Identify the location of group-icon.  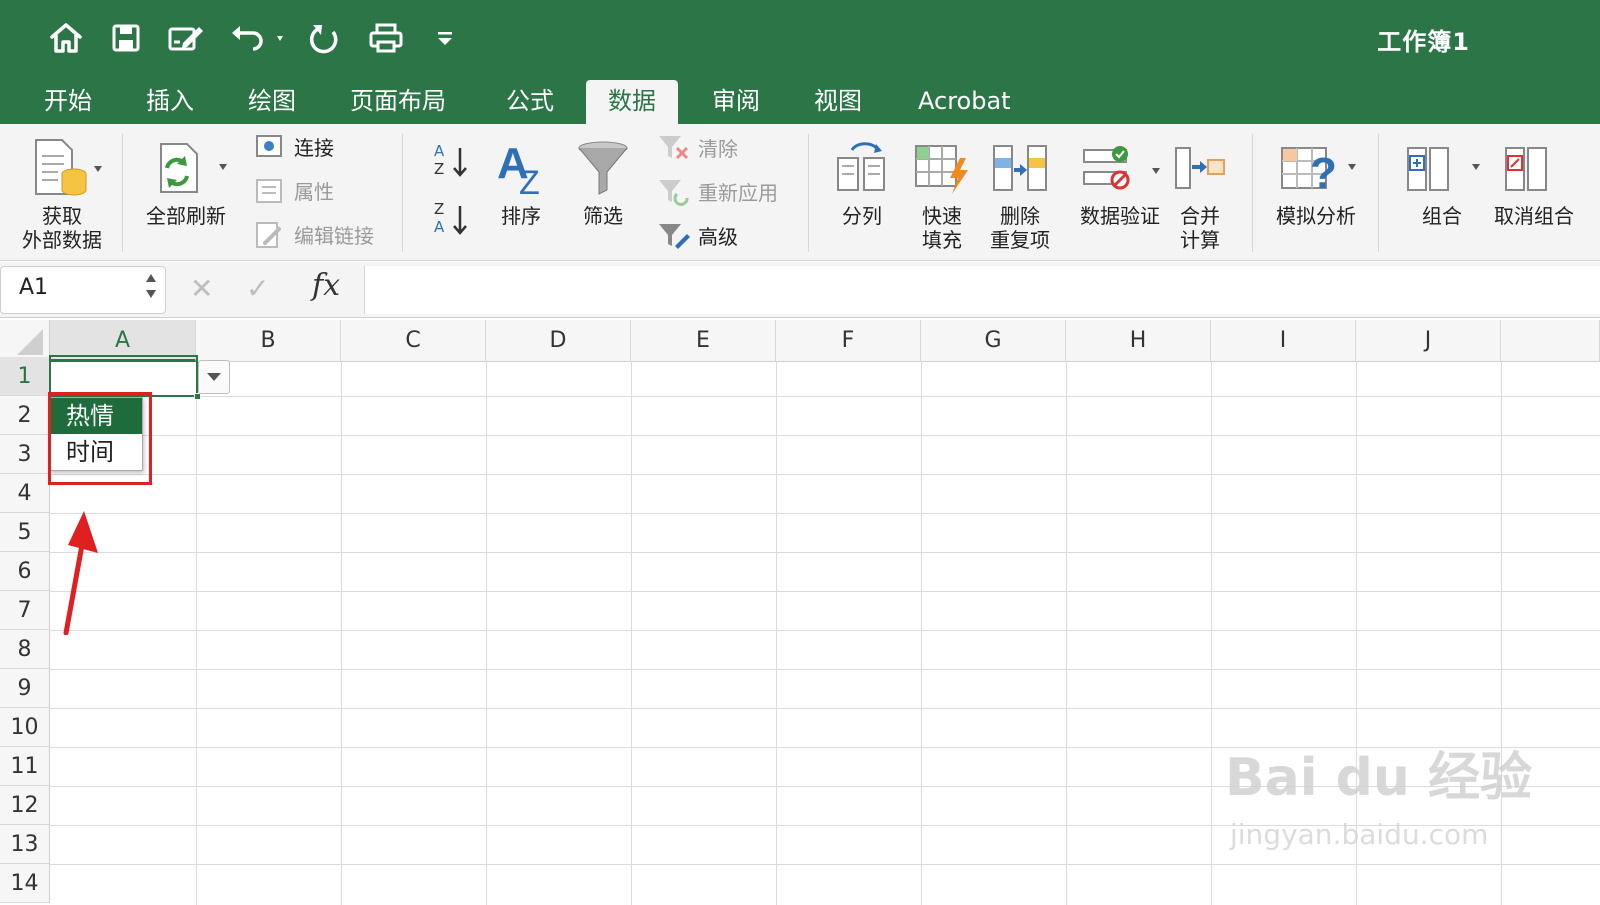
(1442, 168).